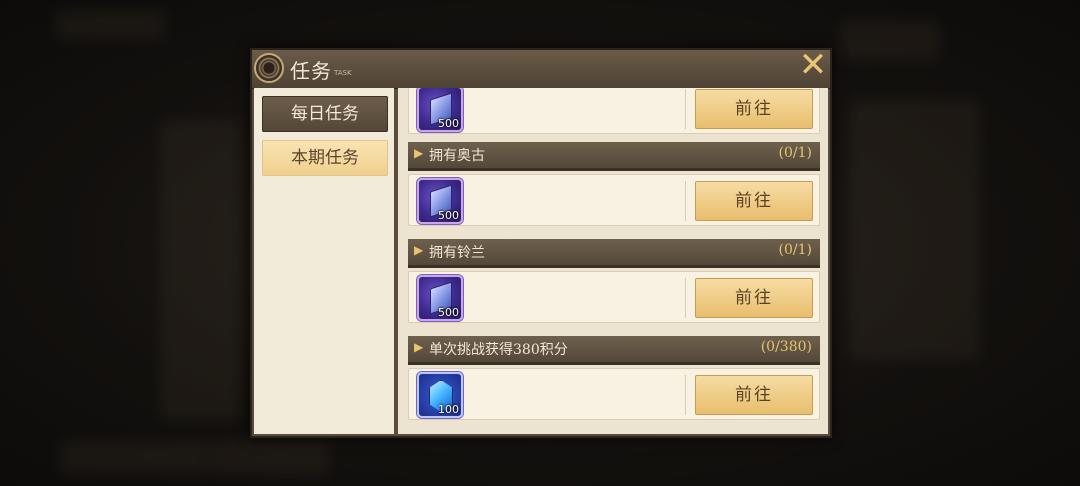 This screenshot has height=486, width=1080. Describe the element at coordinates (813, 66) in the screenshot. I see `close-icon: ✕` at that location.